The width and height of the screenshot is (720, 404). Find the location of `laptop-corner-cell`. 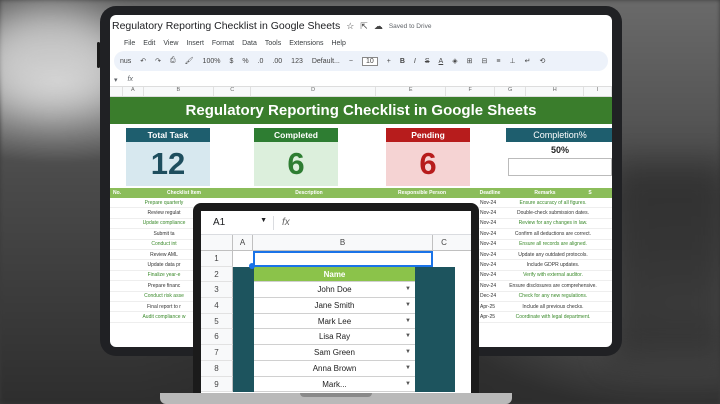

laptop-corner-cell is located at coordinates (217, 242).